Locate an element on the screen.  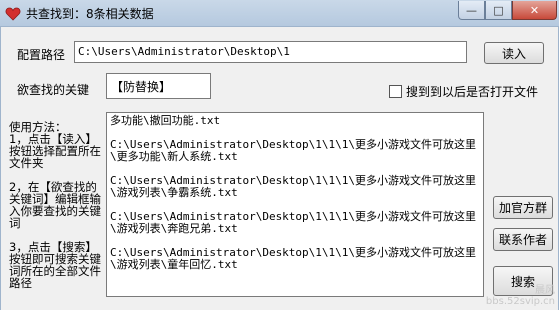
path-input: C:\Users\Administrator\Desktop\1 is located at coordinates (270, 52).